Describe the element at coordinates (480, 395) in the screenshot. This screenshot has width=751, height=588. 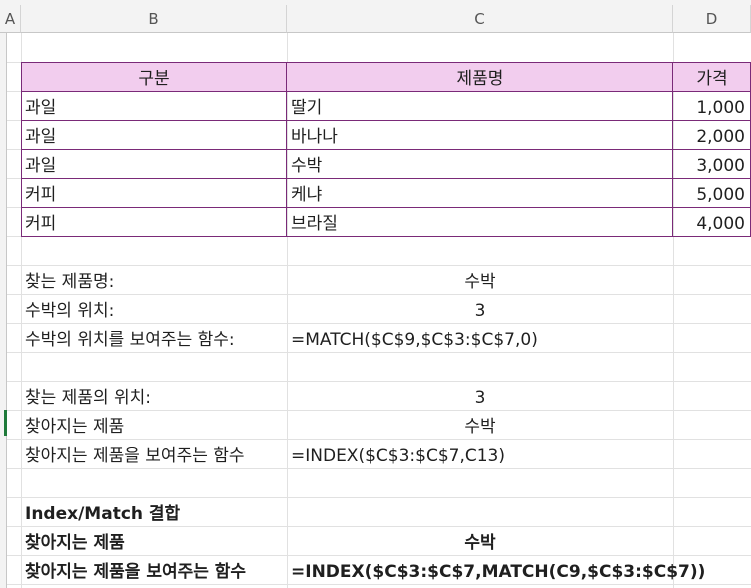
I see `index-value-position: 3` at that location.